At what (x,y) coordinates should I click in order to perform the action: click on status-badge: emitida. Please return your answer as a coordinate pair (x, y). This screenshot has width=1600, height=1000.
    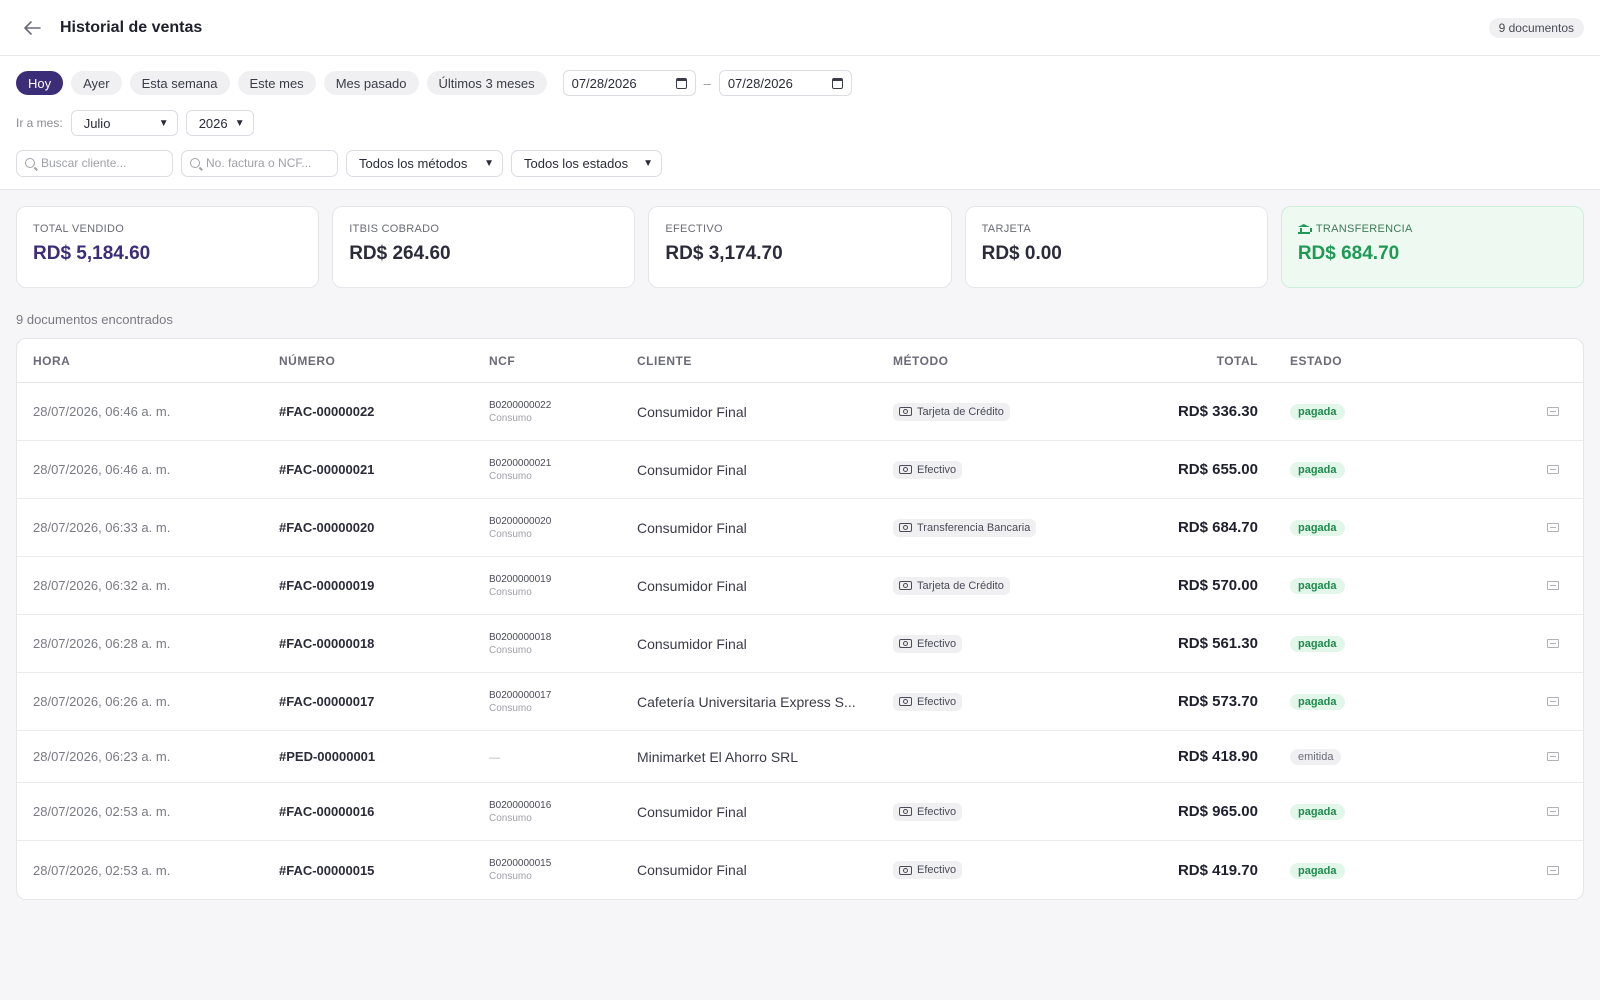
    Looking at the image, I should click on (1316, 757).